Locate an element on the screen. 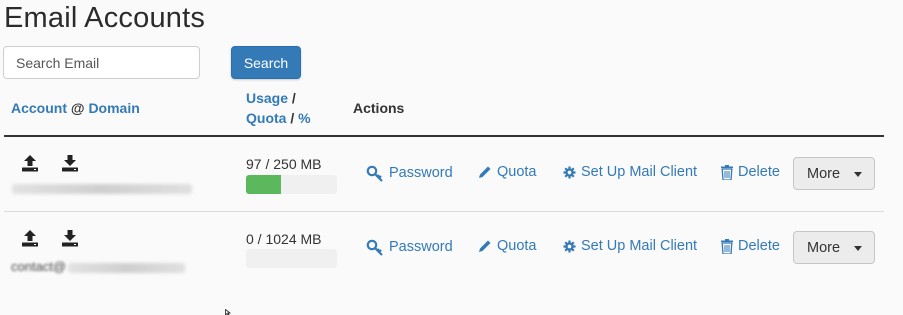 This screenshot has height=315, width=903. sort-account-link: Account is located at coordinates (39, 108).